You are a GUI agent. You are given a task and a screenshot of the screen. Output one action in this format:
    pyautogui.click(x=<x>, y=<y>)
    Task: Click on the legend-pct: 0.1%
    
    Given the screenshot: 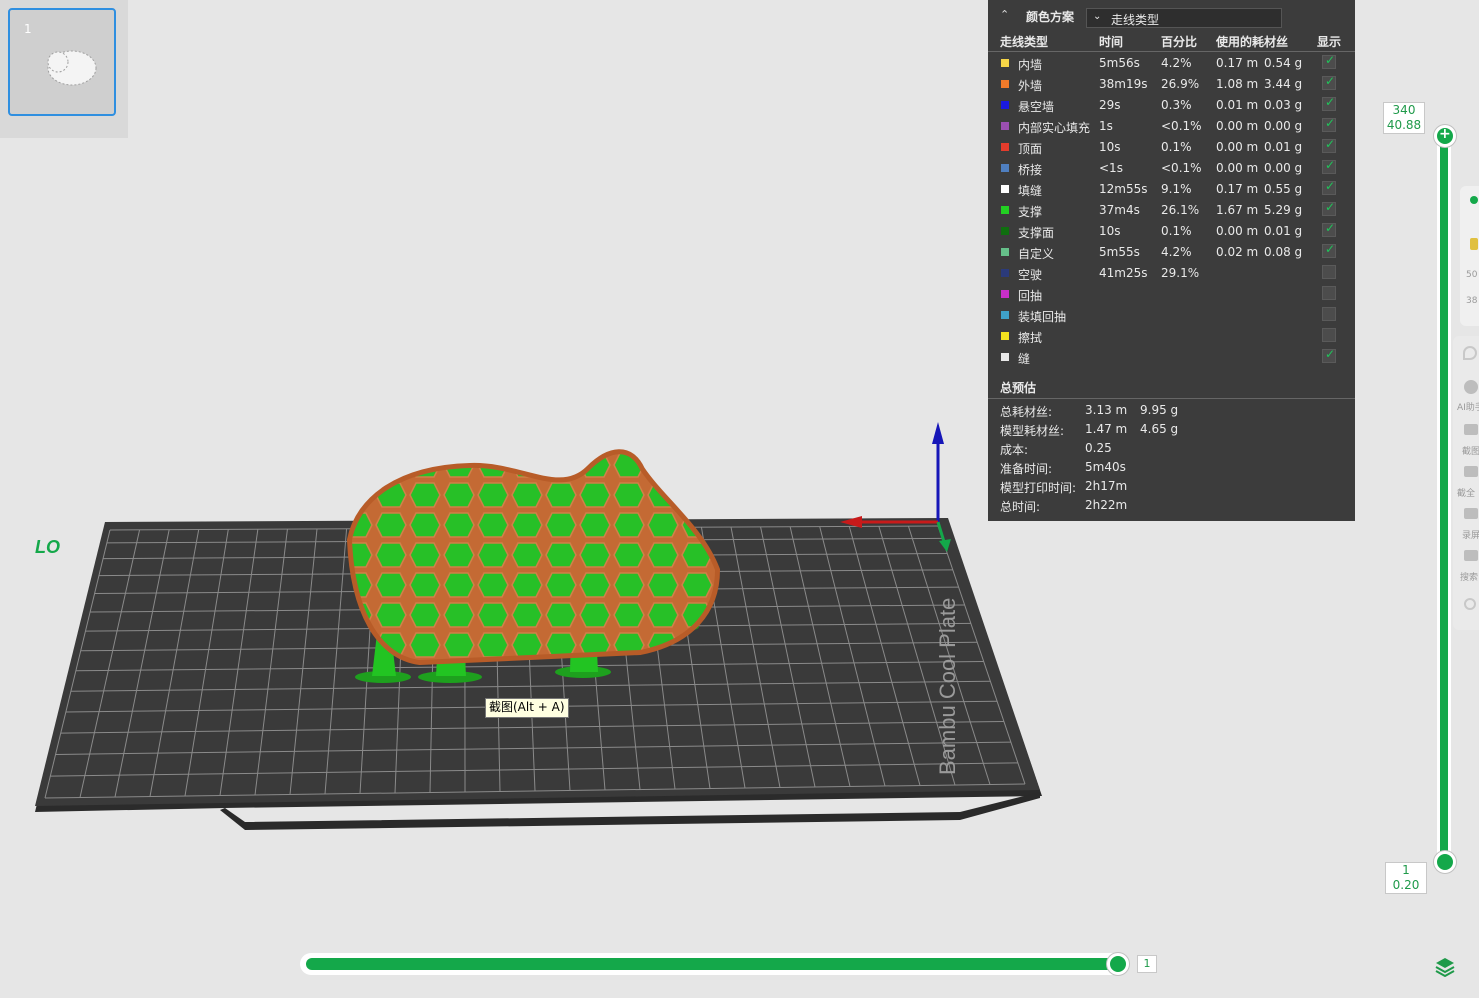 What is the action you would take?
    pyautogui.click(x=1176, y=147)
    